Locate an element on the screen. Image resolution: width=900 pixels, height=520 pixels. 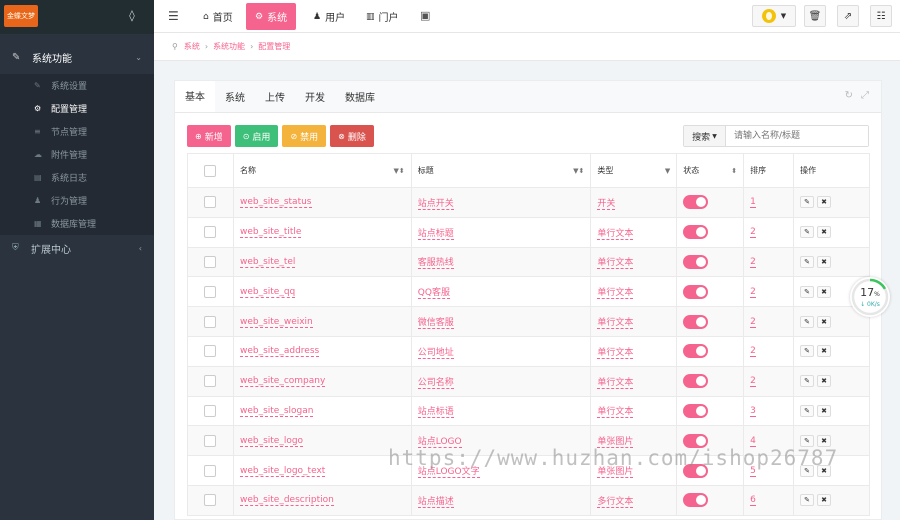
config-type-editable: 开关 is located at coordinates (606, 204).